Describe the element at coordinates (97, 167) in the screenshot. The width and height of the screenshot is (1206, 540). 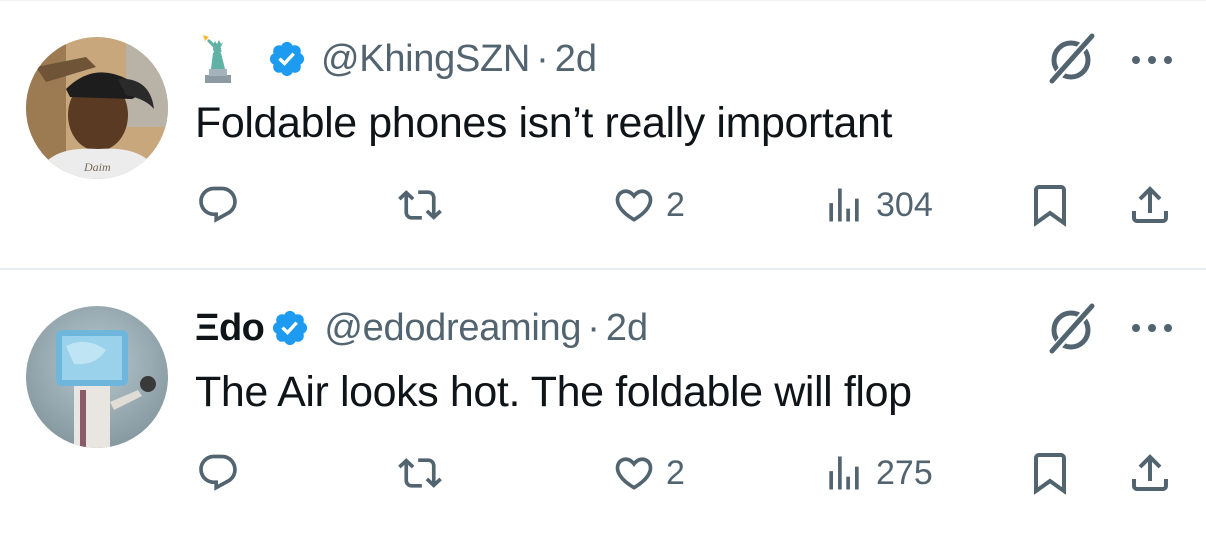
I see `svg-text: Daim` at that location.